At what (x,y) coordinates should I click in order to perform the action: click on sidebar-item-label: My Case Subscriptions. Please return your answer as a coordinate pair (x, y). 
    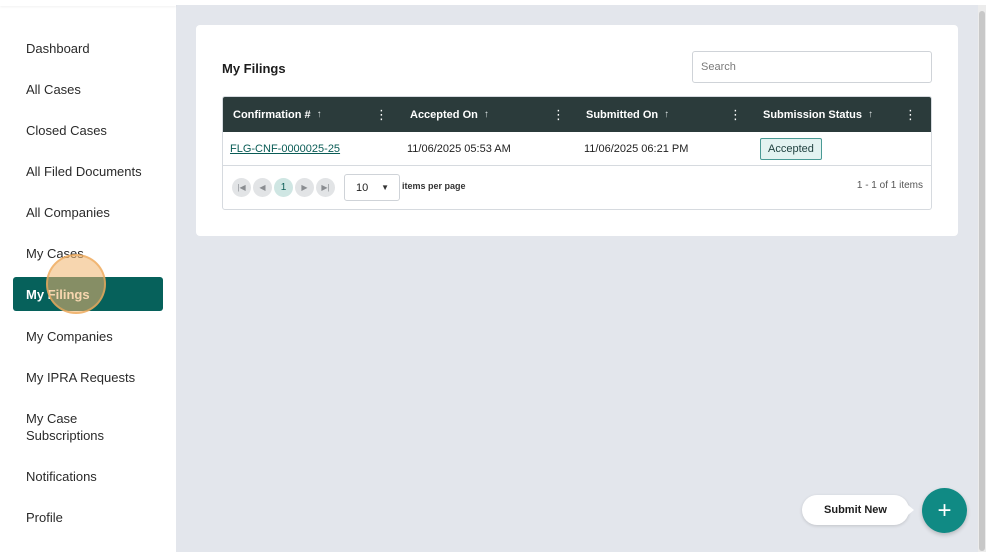
    Looking at the image, I should click on (65, 427).